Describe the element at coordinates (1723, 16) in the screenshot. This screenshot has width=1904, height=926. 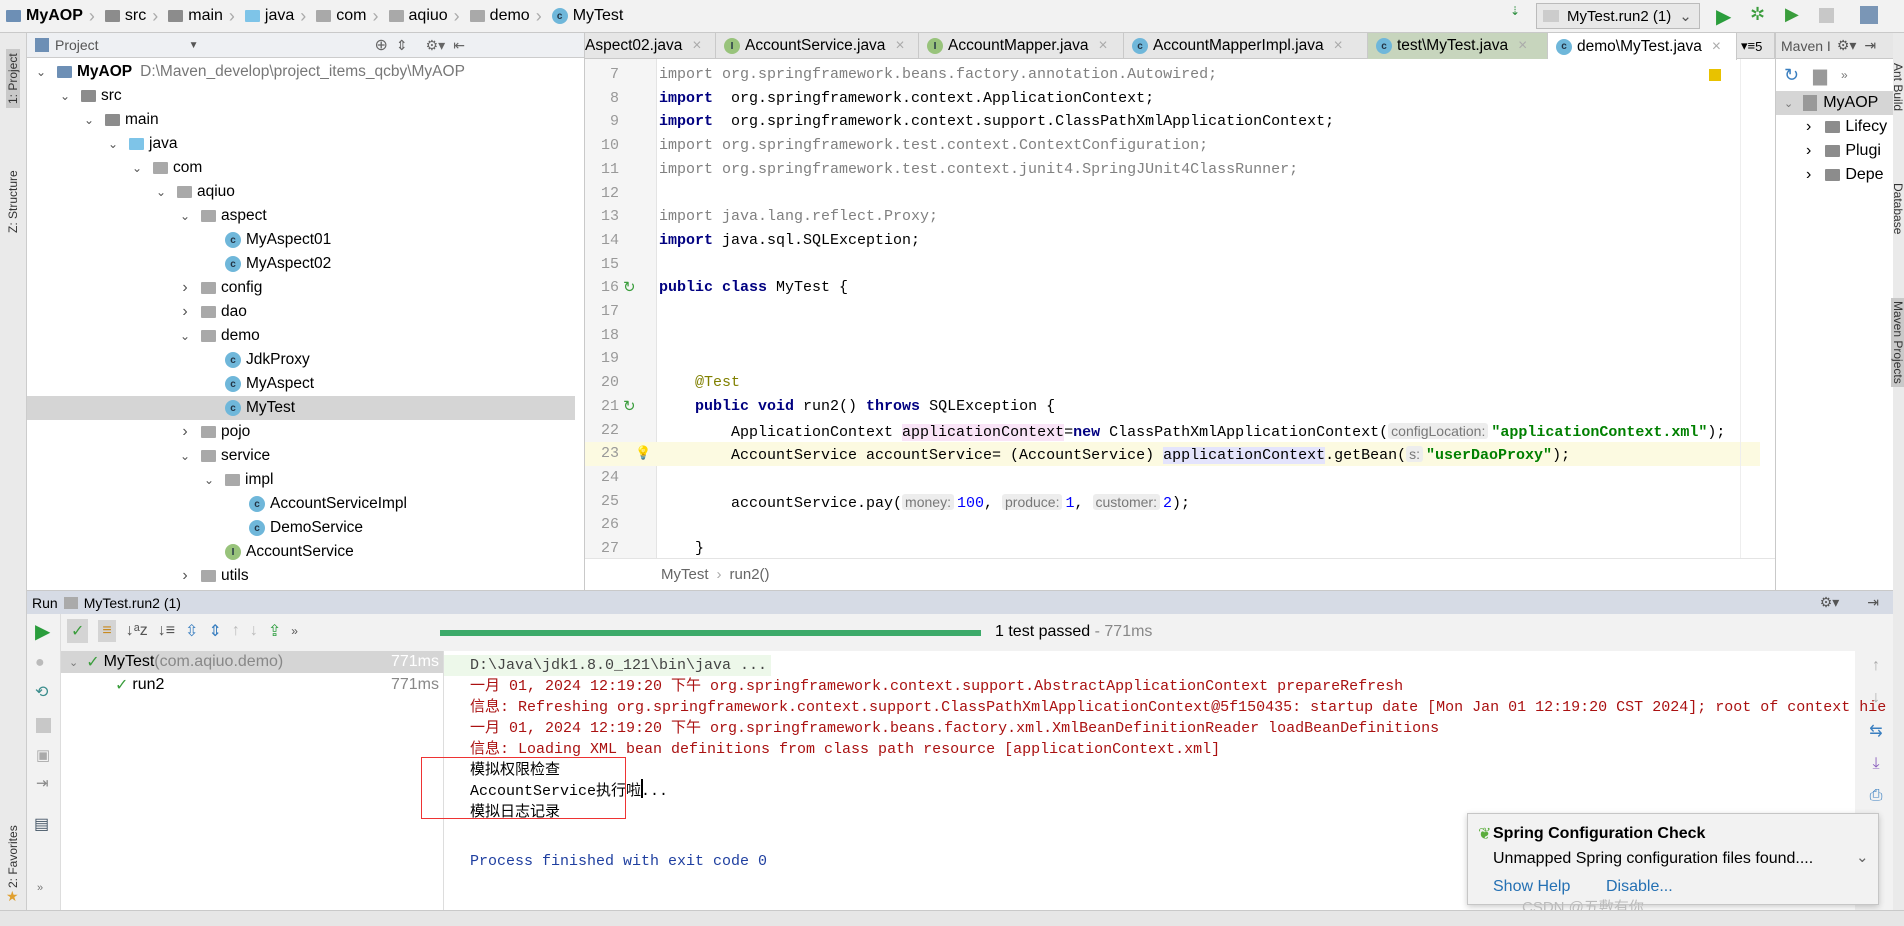
I see `run-icon: ▶` at that location.